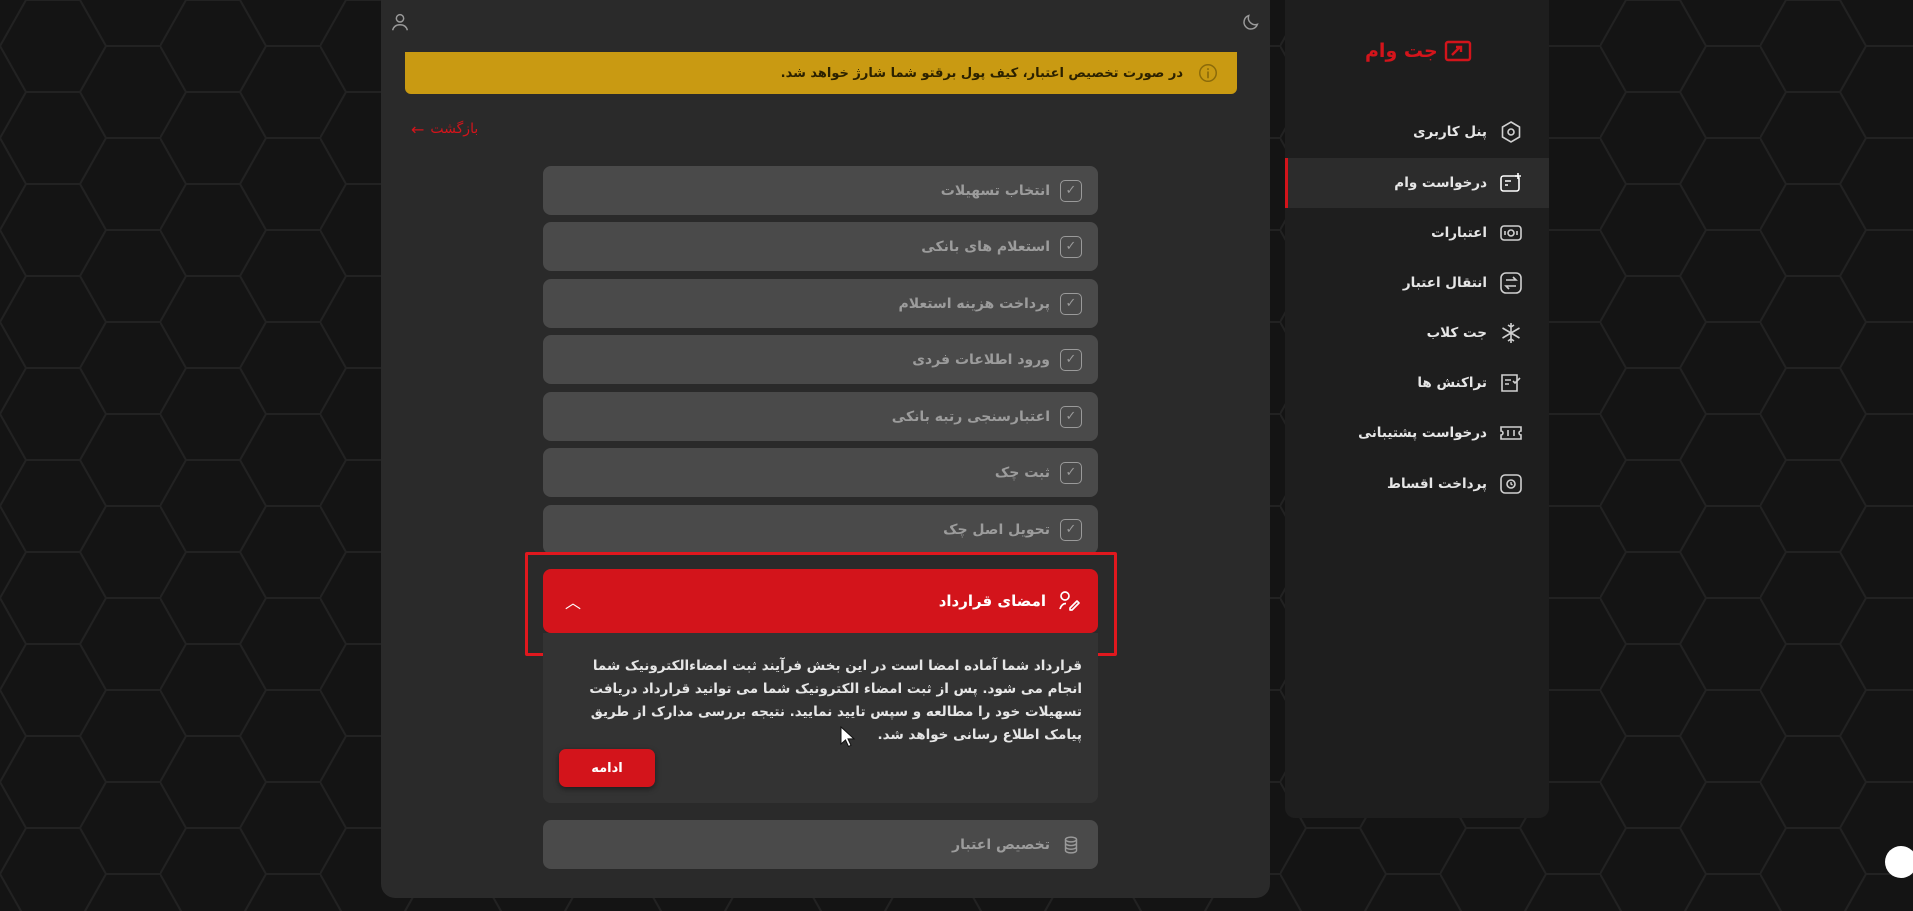  What do you see at coordinates (418, 129) in the screenshot?
I see `arrow-left-icon: ←` at bounding box center [418, 129].